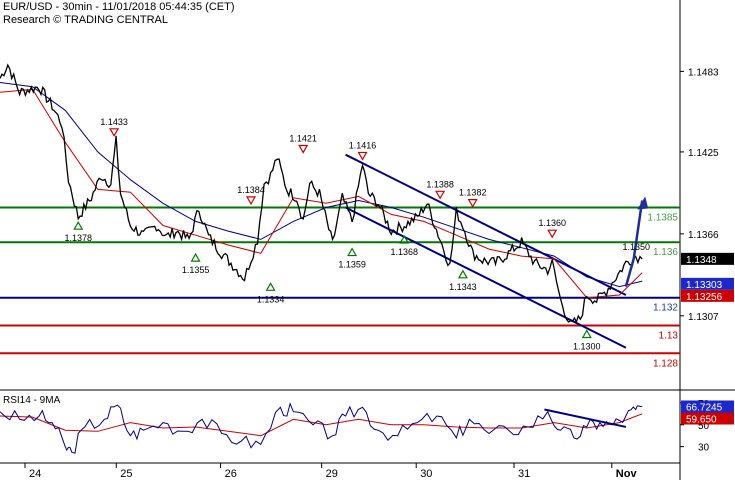 The height and width of the screenshot is (480, 735). What do you see at coordinates (703, 317) in the screenshot?
I see `y-tick-label: 1.1307` at bounding box center [703, 317].